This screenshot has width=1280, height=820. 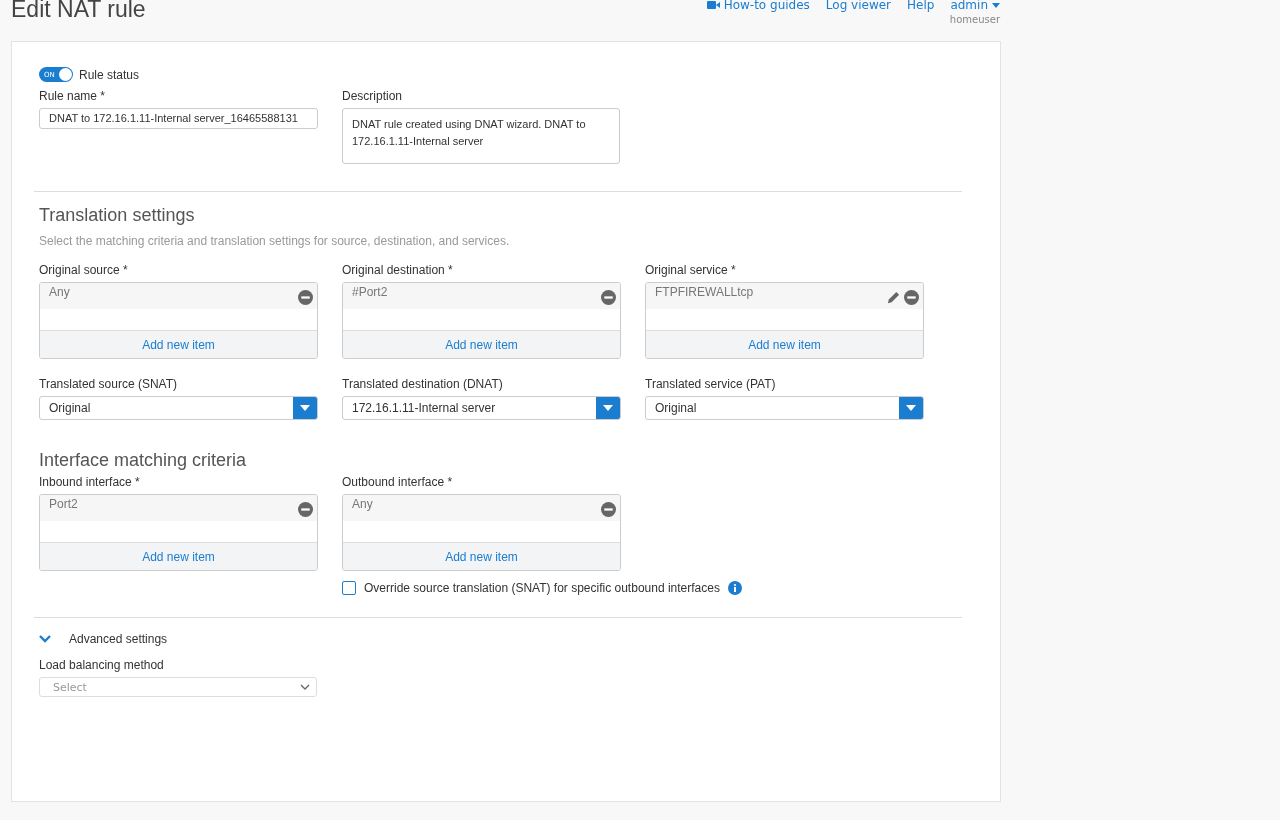 I want to click on user-menu: admin, so click(x=975, y=6).